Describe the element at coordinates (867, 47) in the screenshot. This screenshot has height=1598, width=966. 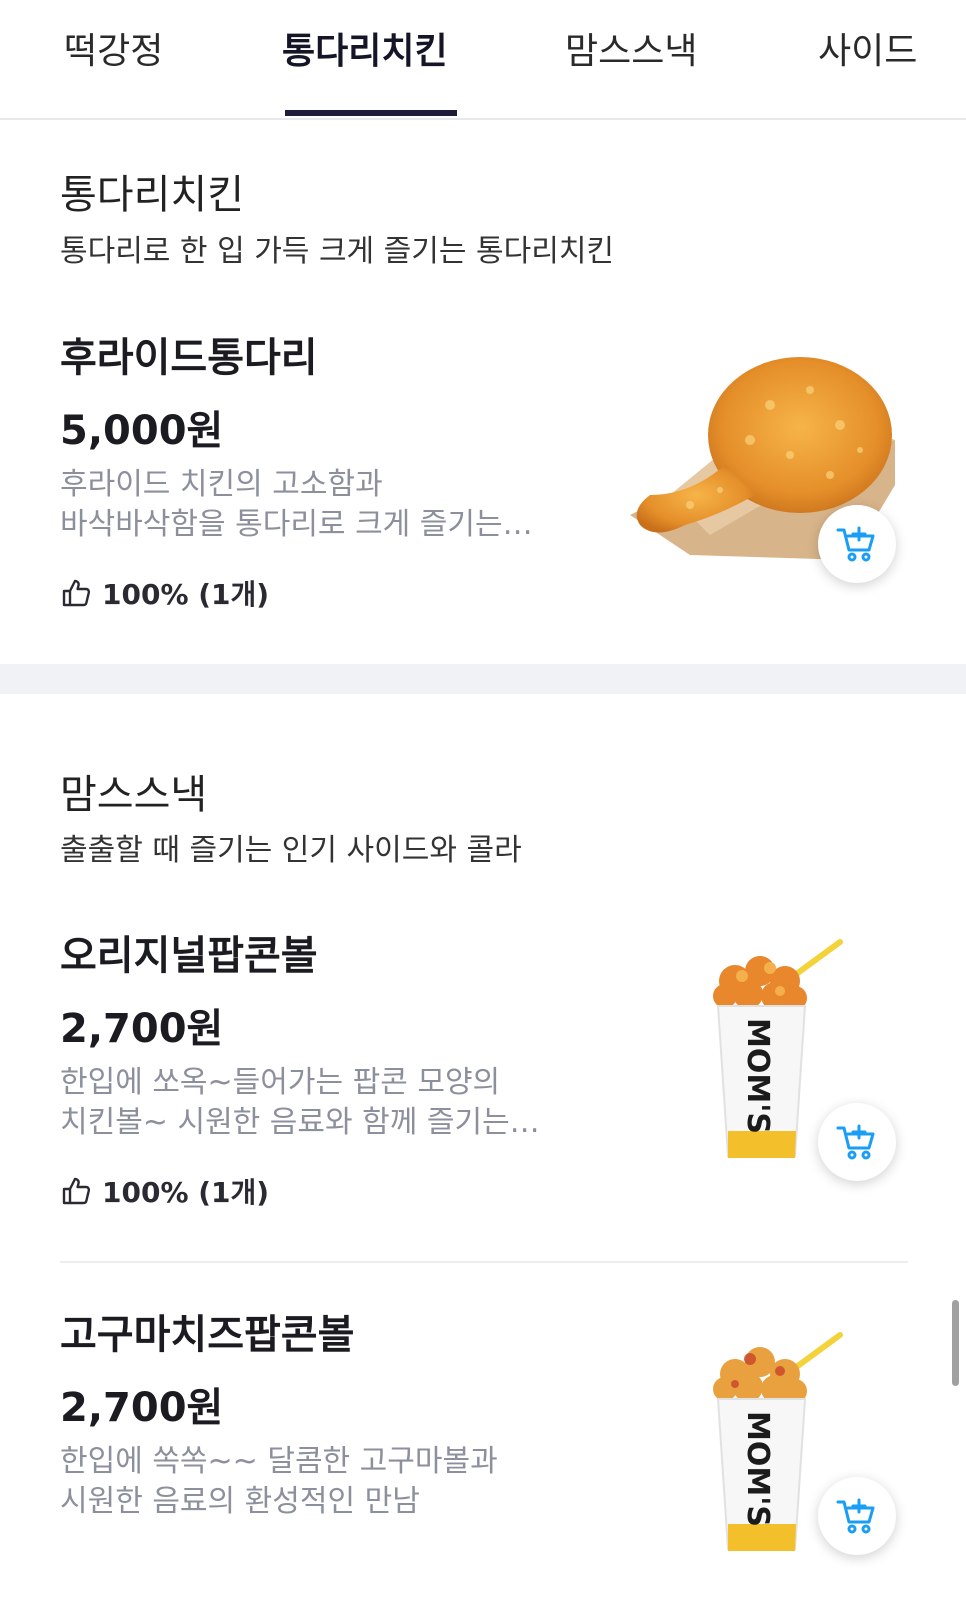
I see `tab-side: 사이드` at that location.